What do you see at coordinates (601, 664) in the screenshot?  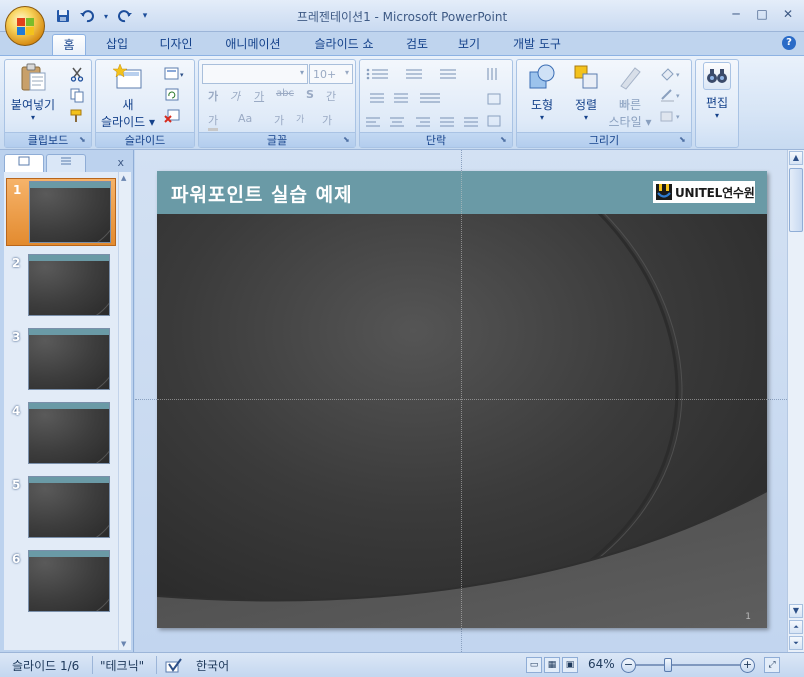 I see `zoom-level: 64%` at bounding box center [601, 664].